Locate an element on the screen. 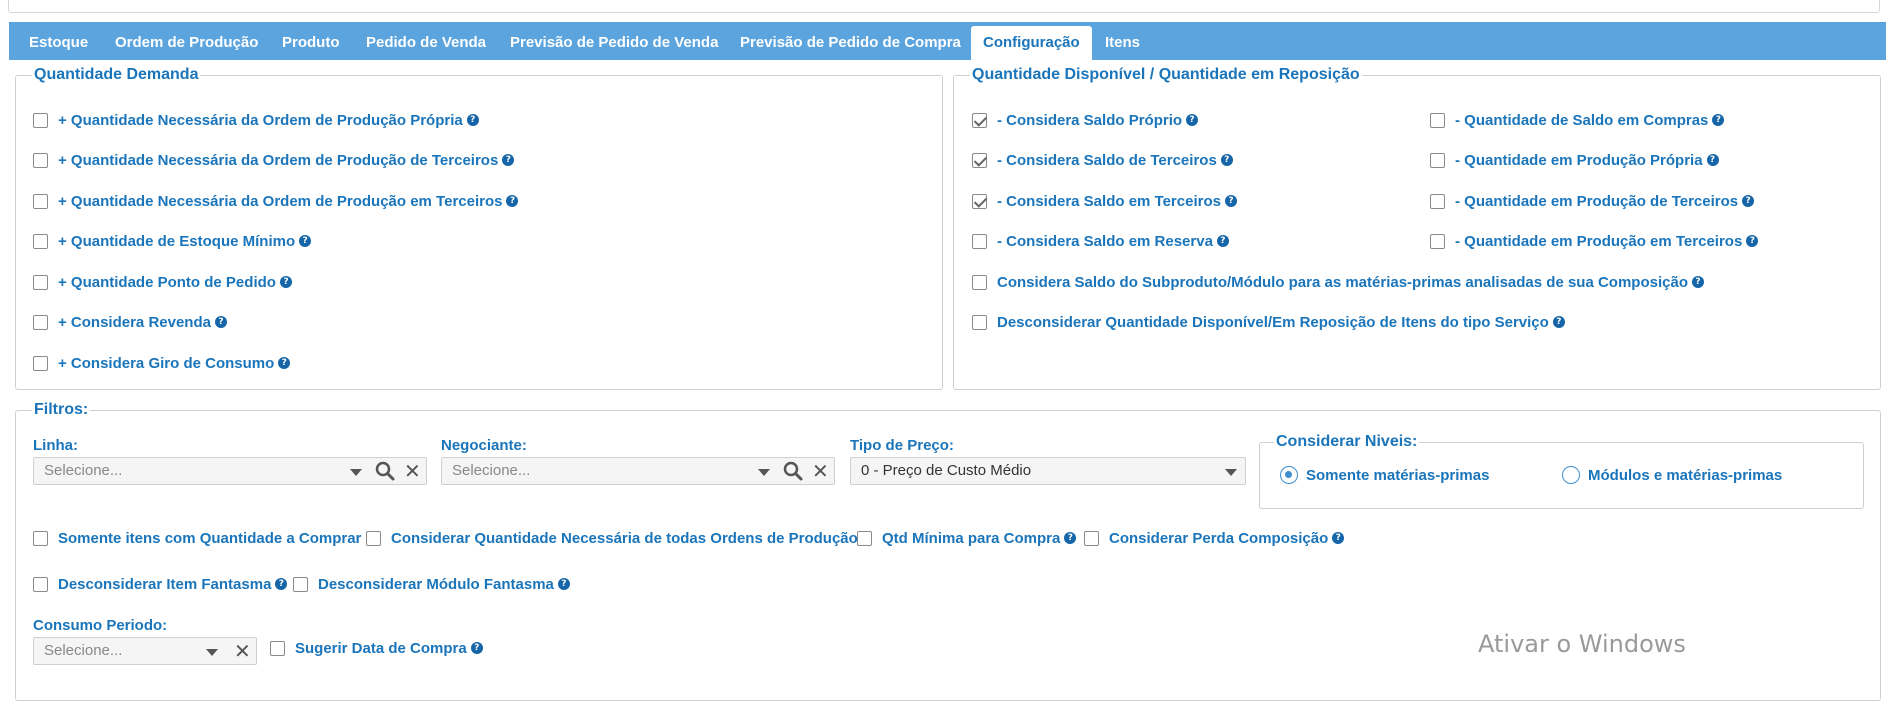 The height and width of the screenshot is (701, 1886). demanda-item: + Considera Giro de Consumo? is located at coordinates (162, 363).